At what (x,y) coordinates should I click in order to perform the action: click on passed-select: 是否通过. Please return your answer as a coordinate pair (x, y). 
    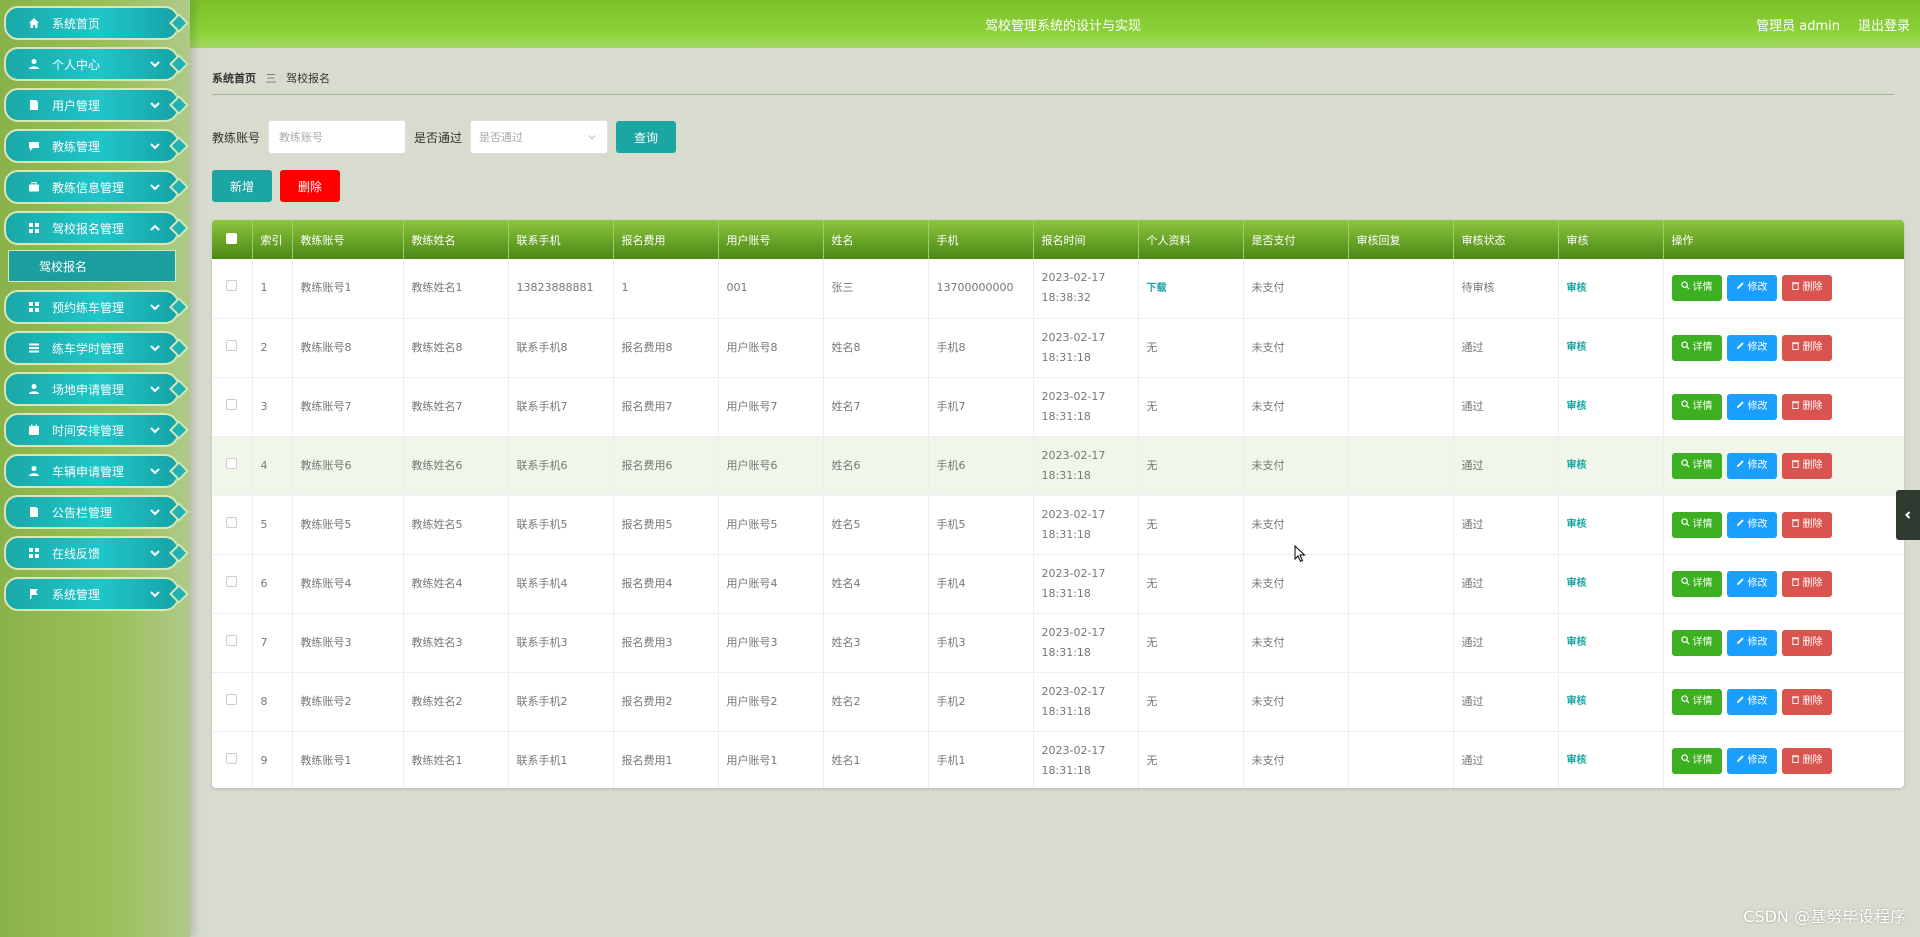
    Looking at the image, I should click on (539, 137).